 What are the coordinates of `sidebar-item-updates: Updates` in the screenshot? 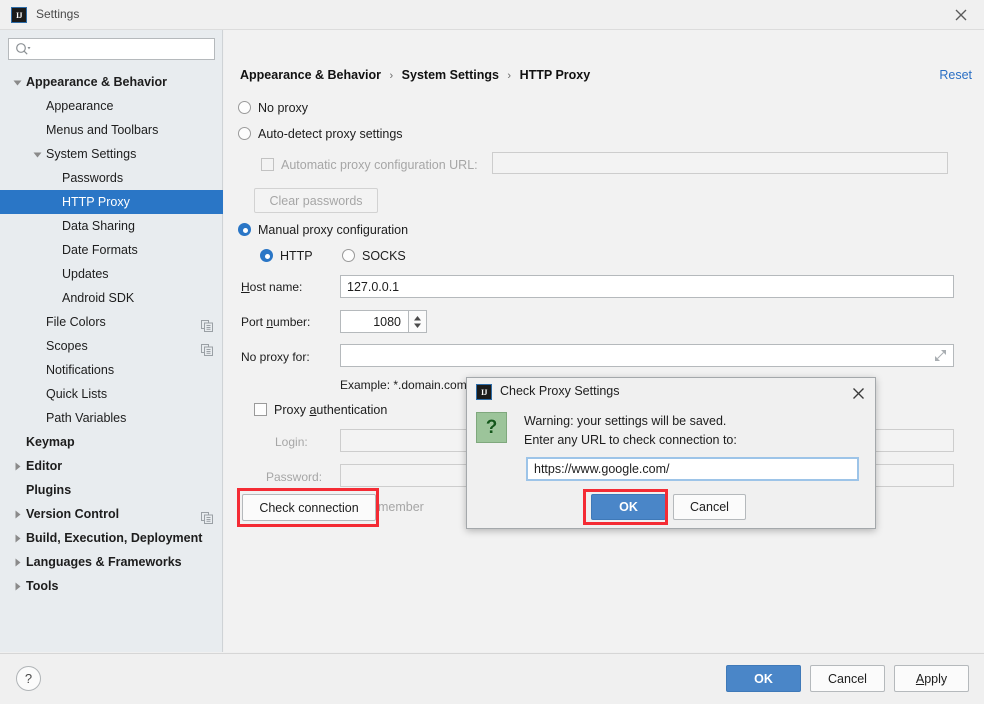 It's located at (111, 274).